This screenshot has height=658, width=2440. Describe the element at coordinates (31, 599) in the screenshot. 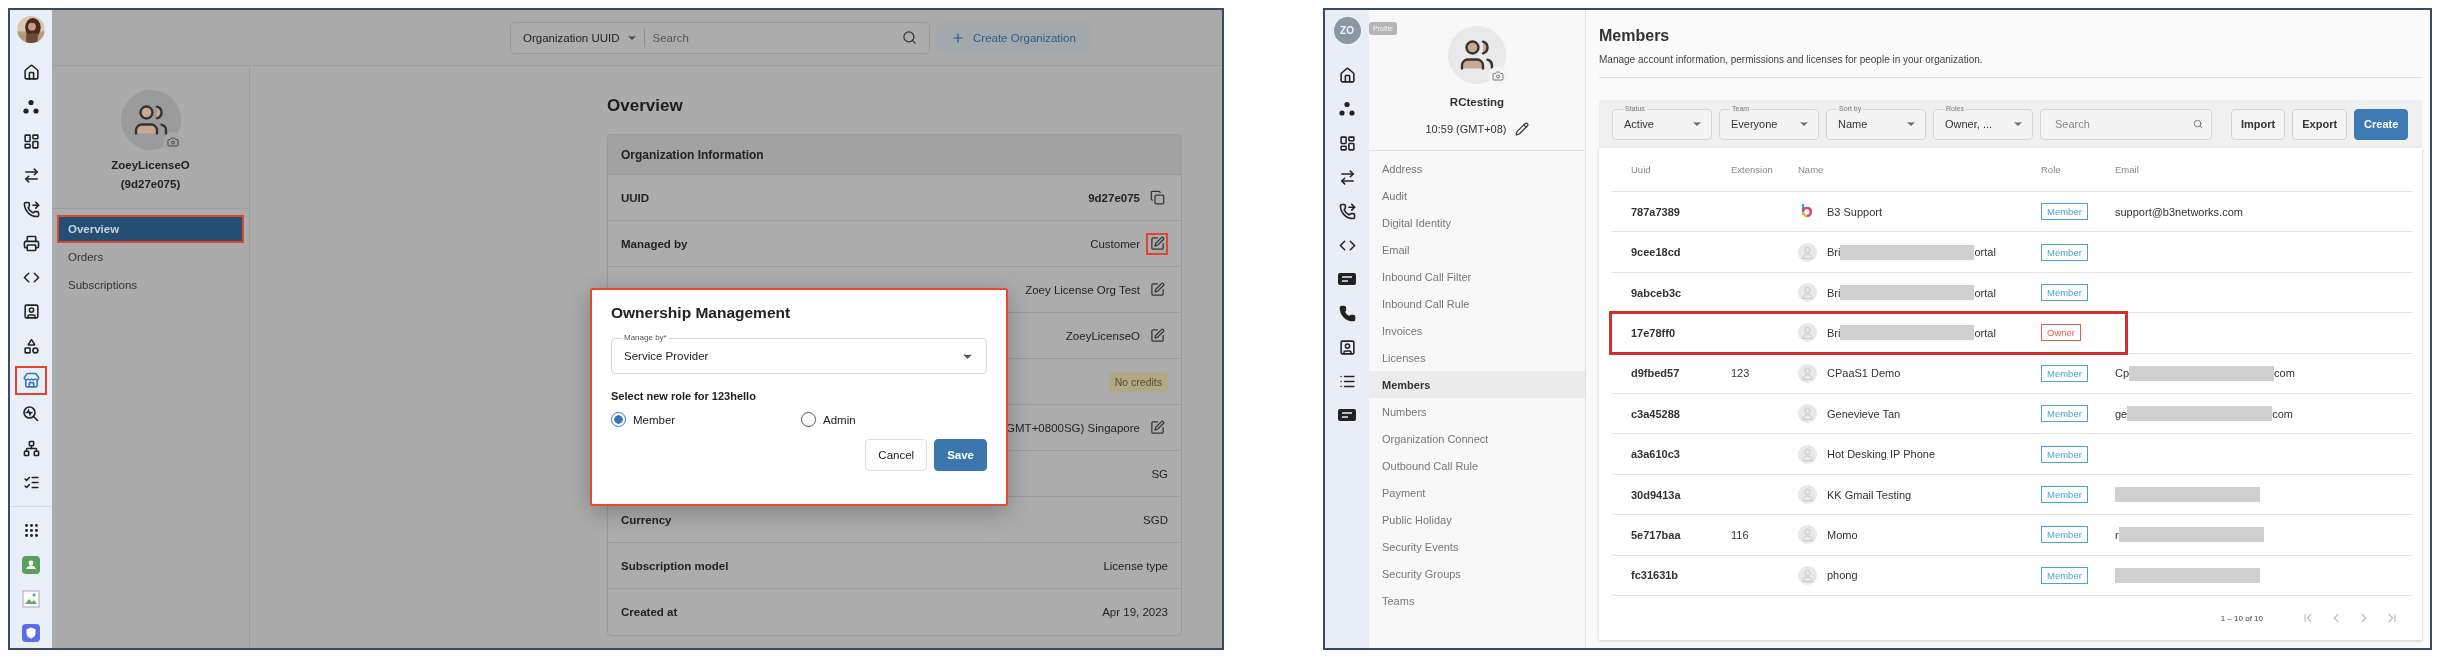

I see `broken-image-icon` at that location.